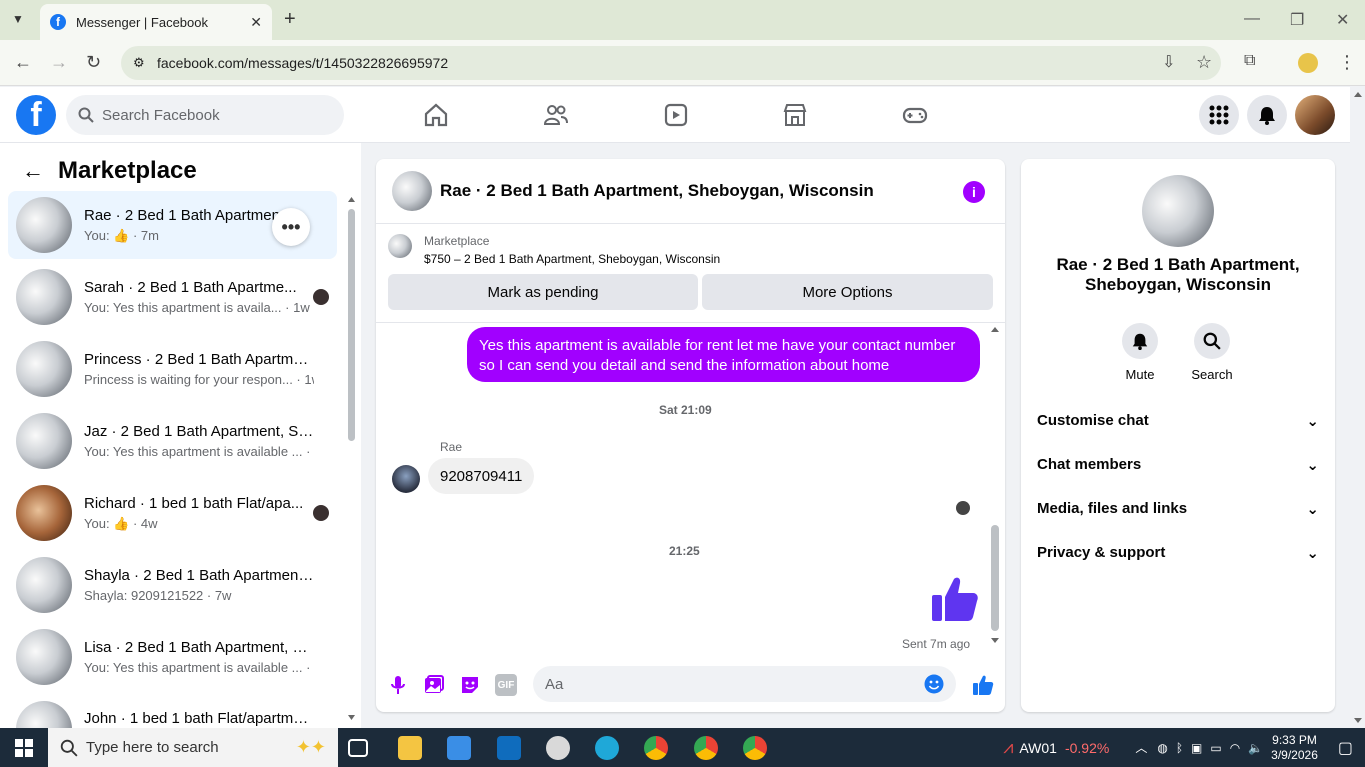 Image resolution: width=1365 pixels, height=767 pixels. I want to click on browser-tab: f Messenger | Facebook ✕, so click(156, 22).